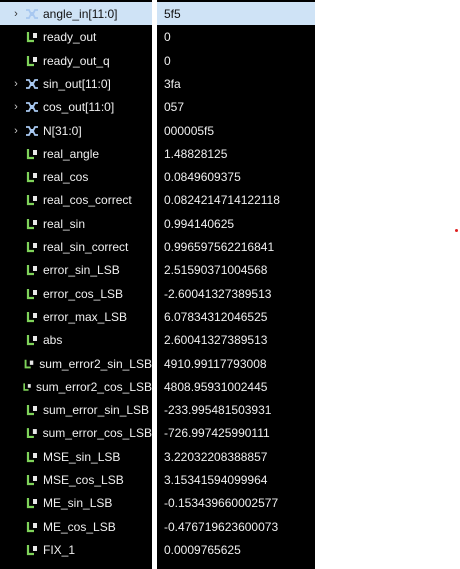  I want to click on signal-name: sum_error_sin_LSB, so click(96, 409).